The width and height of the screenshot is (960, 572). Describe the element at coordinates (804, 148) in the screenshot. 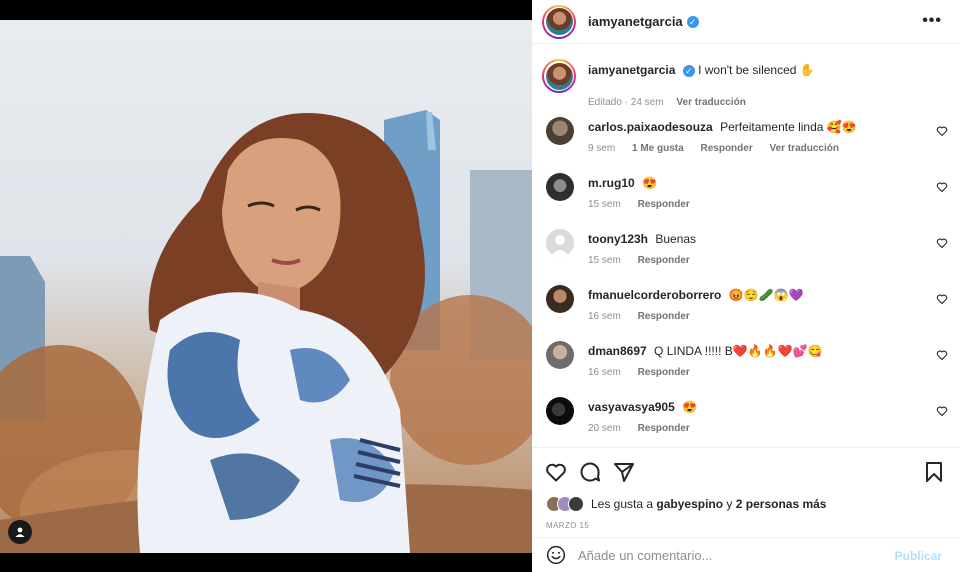

I see `comment-translate-link: Ver traducción` at that location.